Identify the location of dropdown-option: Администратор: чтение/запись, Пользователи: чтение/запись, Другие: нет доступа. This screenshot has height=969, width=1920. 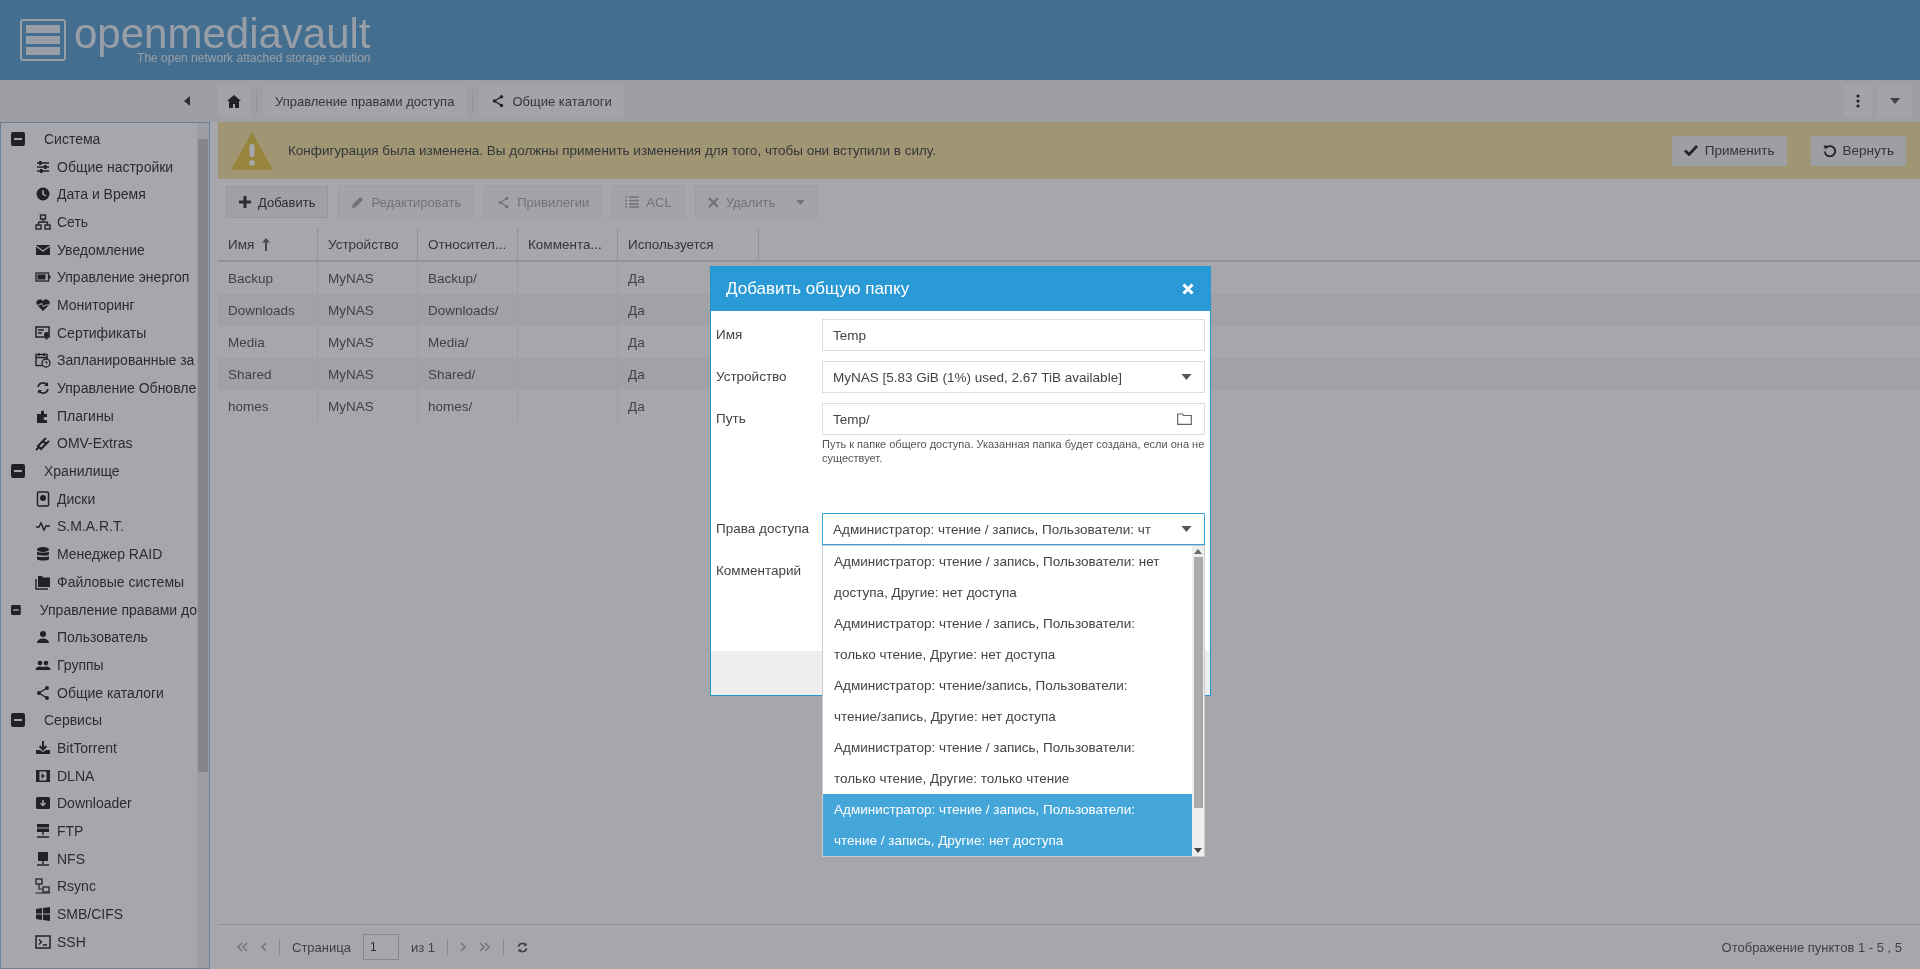
(1007, 701).